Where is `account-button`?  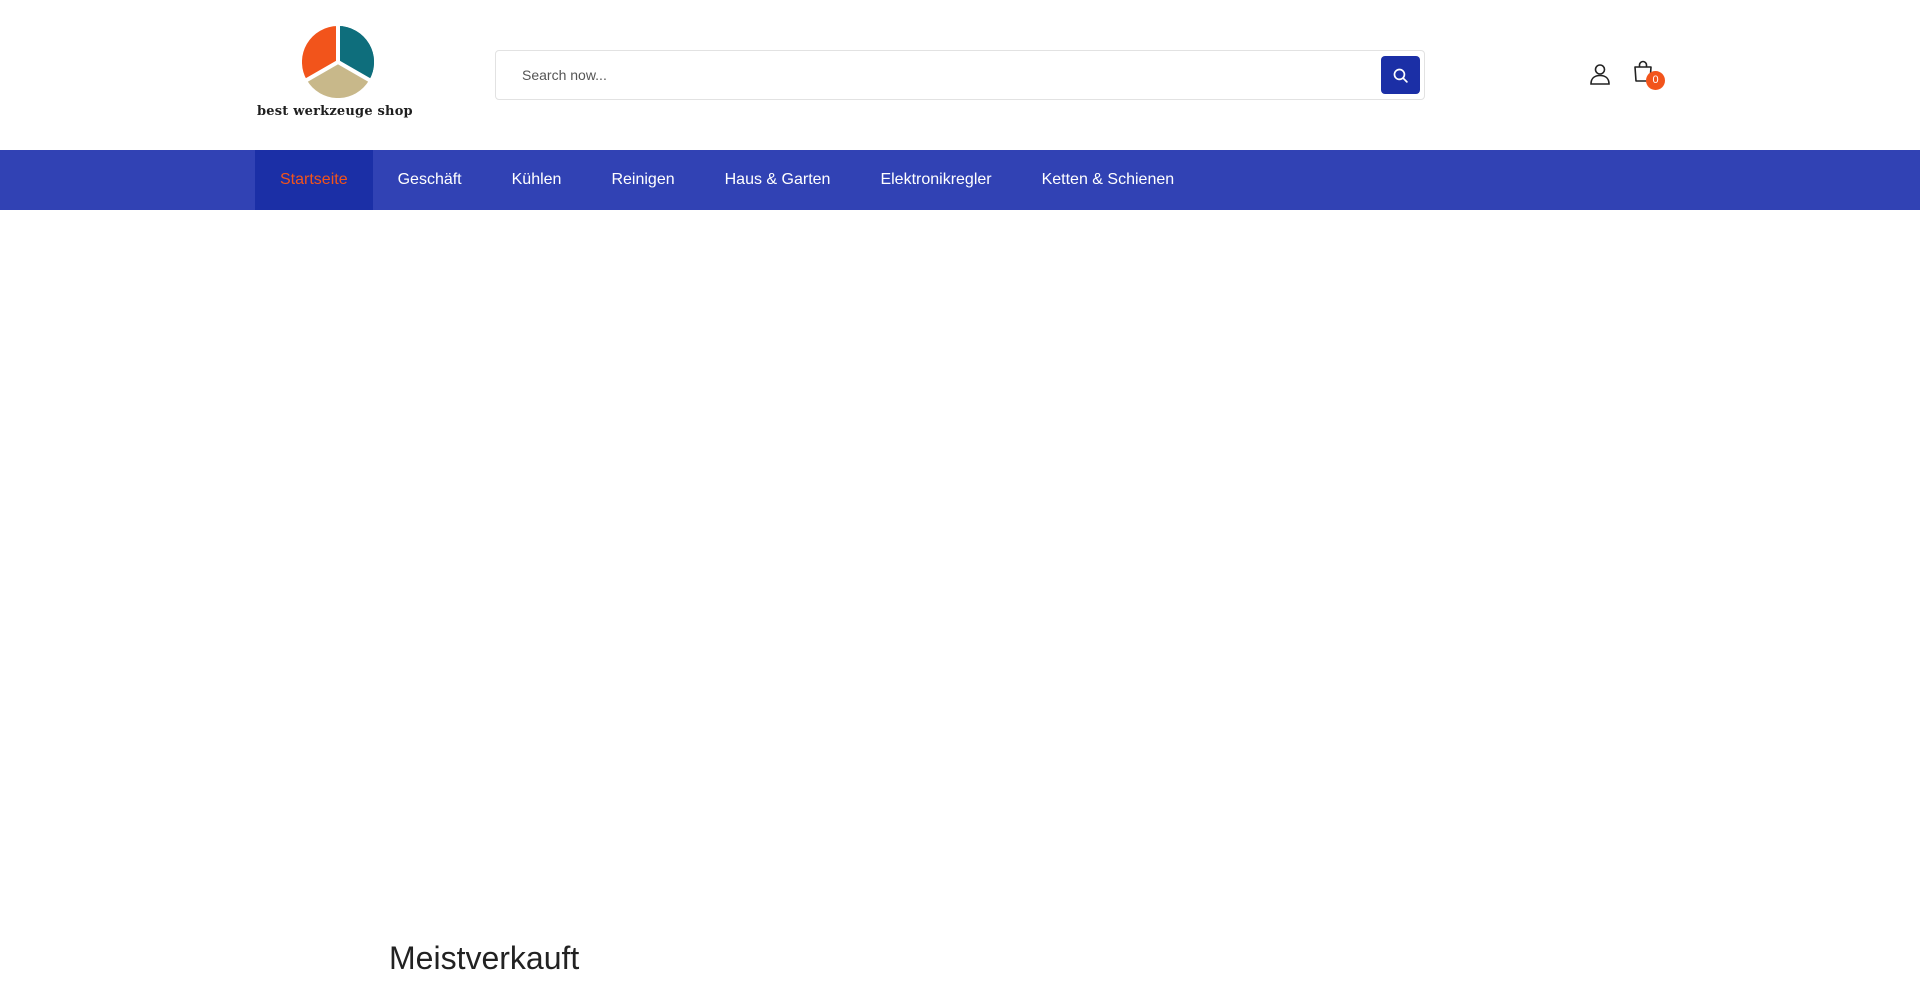
account-button is located at coordinates (1600, 74).